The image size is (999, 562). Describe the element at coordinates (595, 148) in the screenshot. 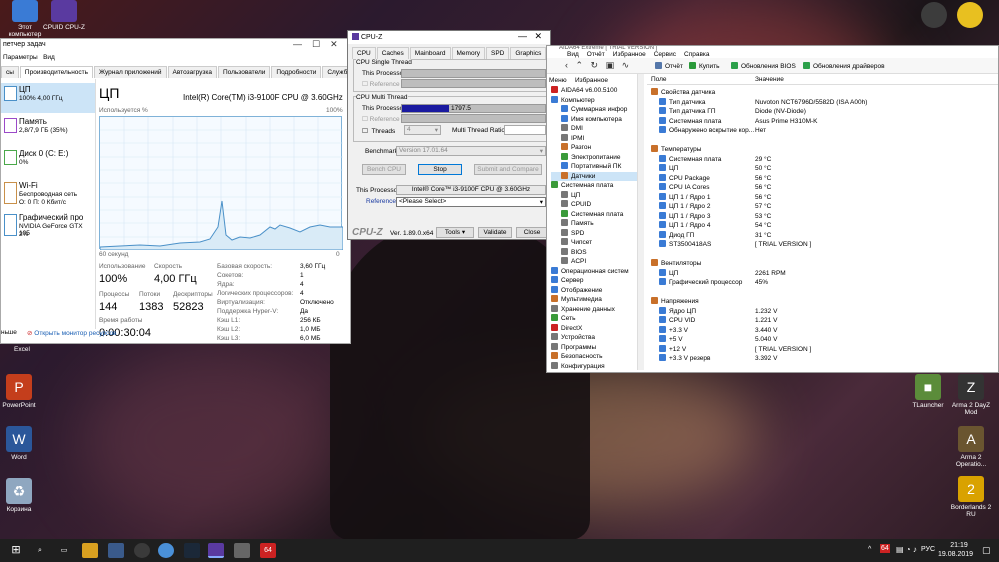

I see `tree-item: Разгон` at that location.